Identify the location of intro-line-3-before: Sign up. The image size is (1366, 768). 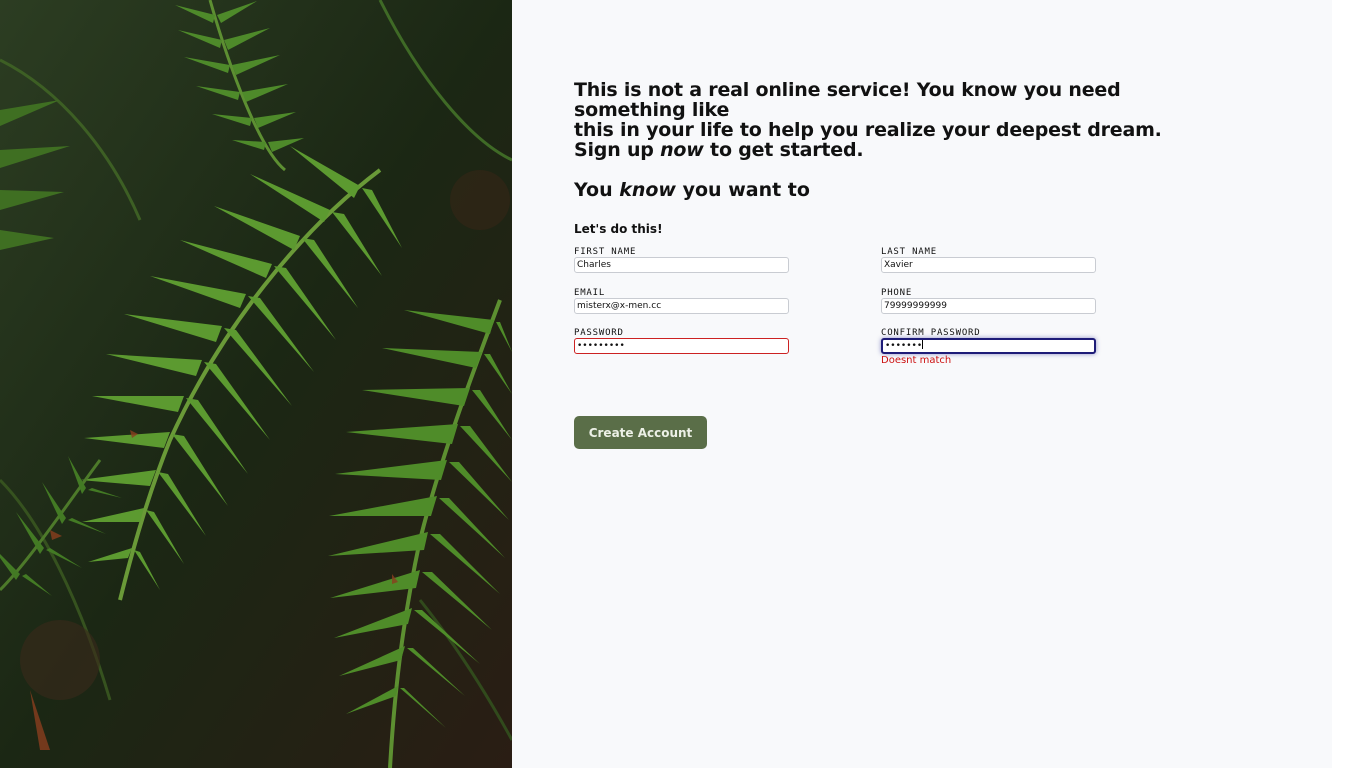
(617, 150).